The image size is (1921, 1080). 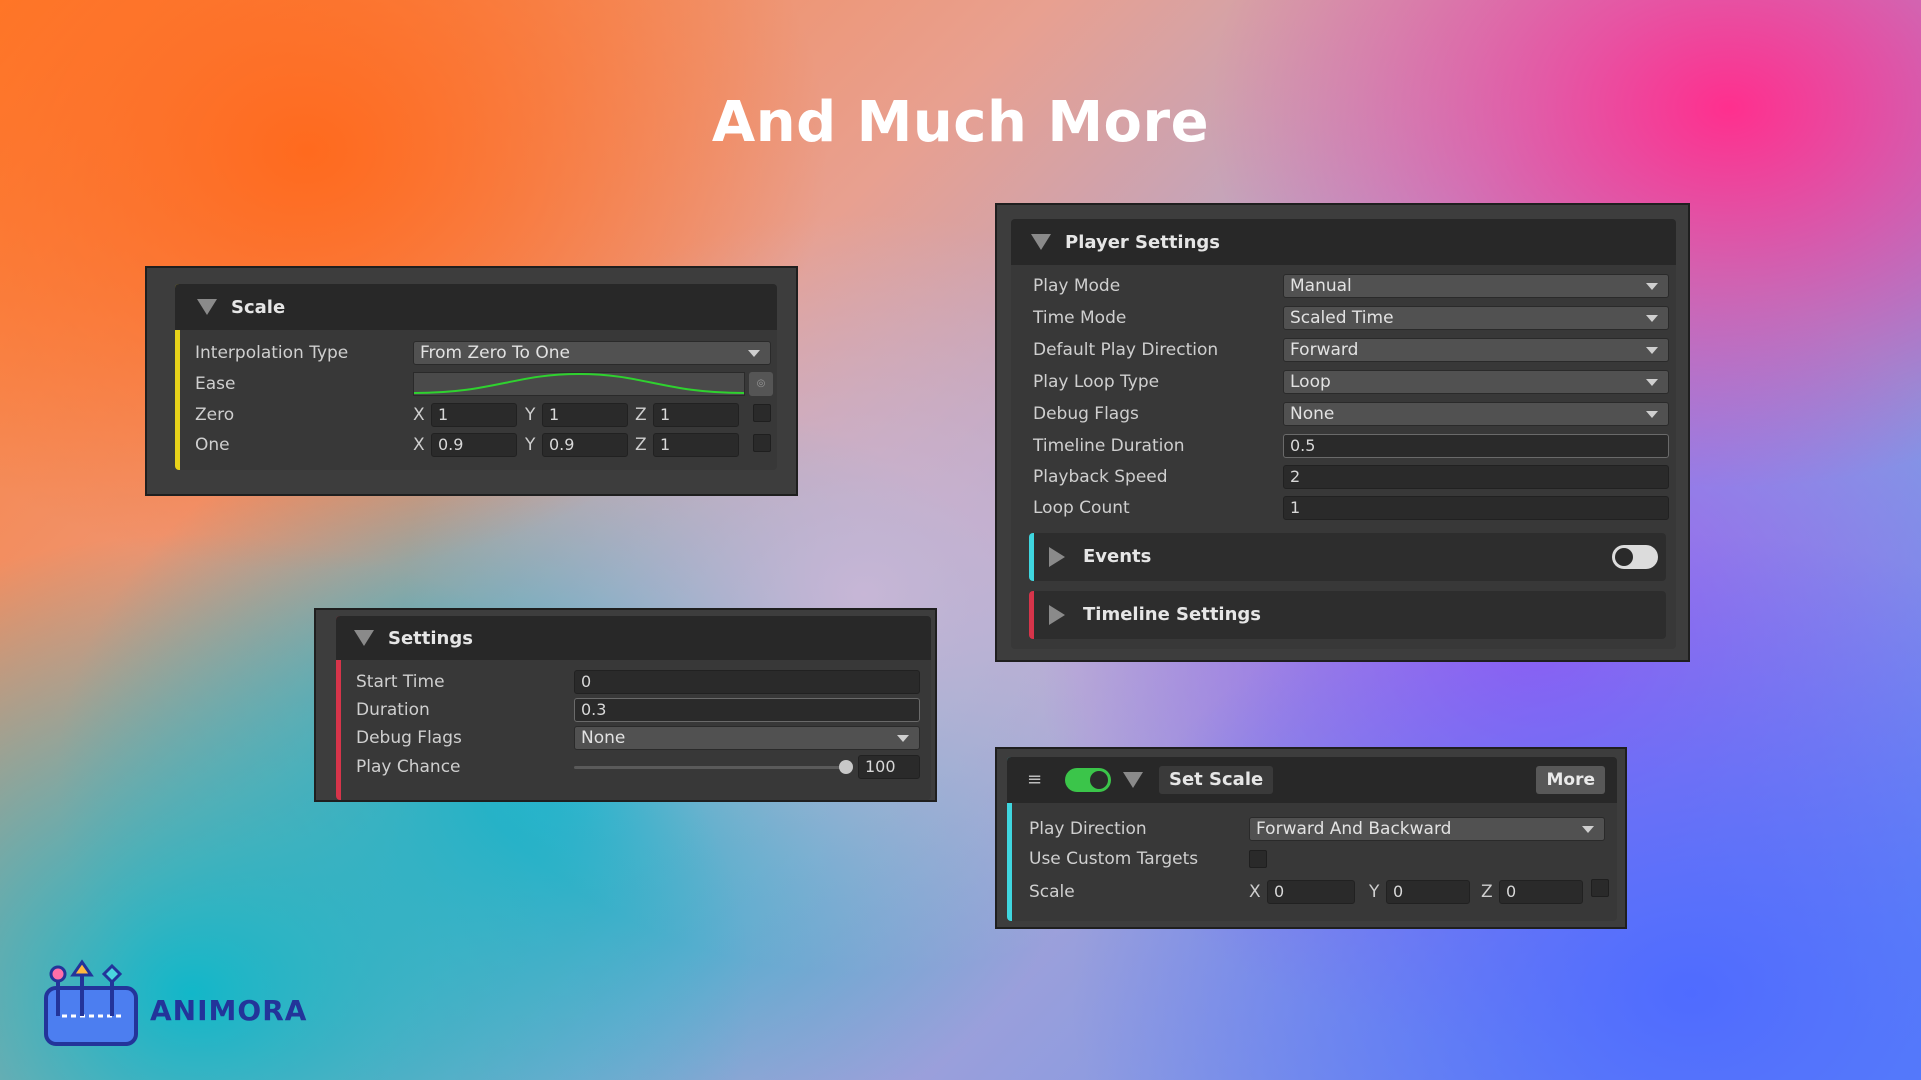 I want to click on zero-lock-checkbox, so click(x=762, y=413).